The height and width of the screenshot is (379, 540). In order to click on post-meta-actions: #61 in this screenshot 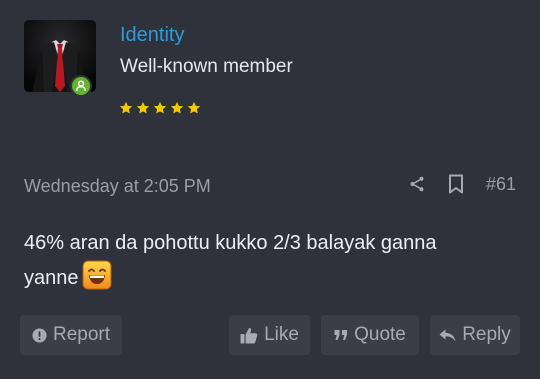, I will do `click(462, 184)`.